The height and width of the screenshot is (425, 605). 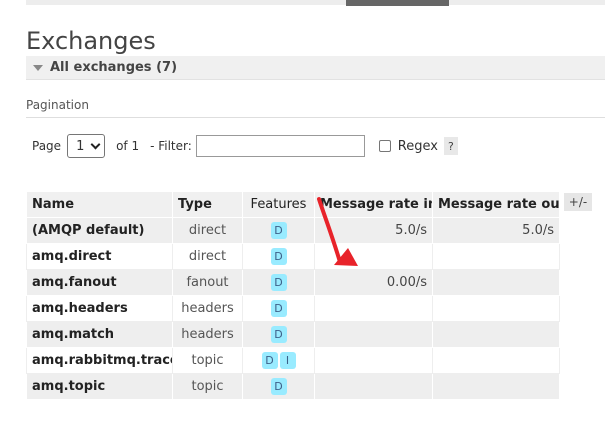 What do you see at coordinates (373, 282) in the screenshot?
I see `rate-in: 0.00/s` at bounding box center [373, 282].